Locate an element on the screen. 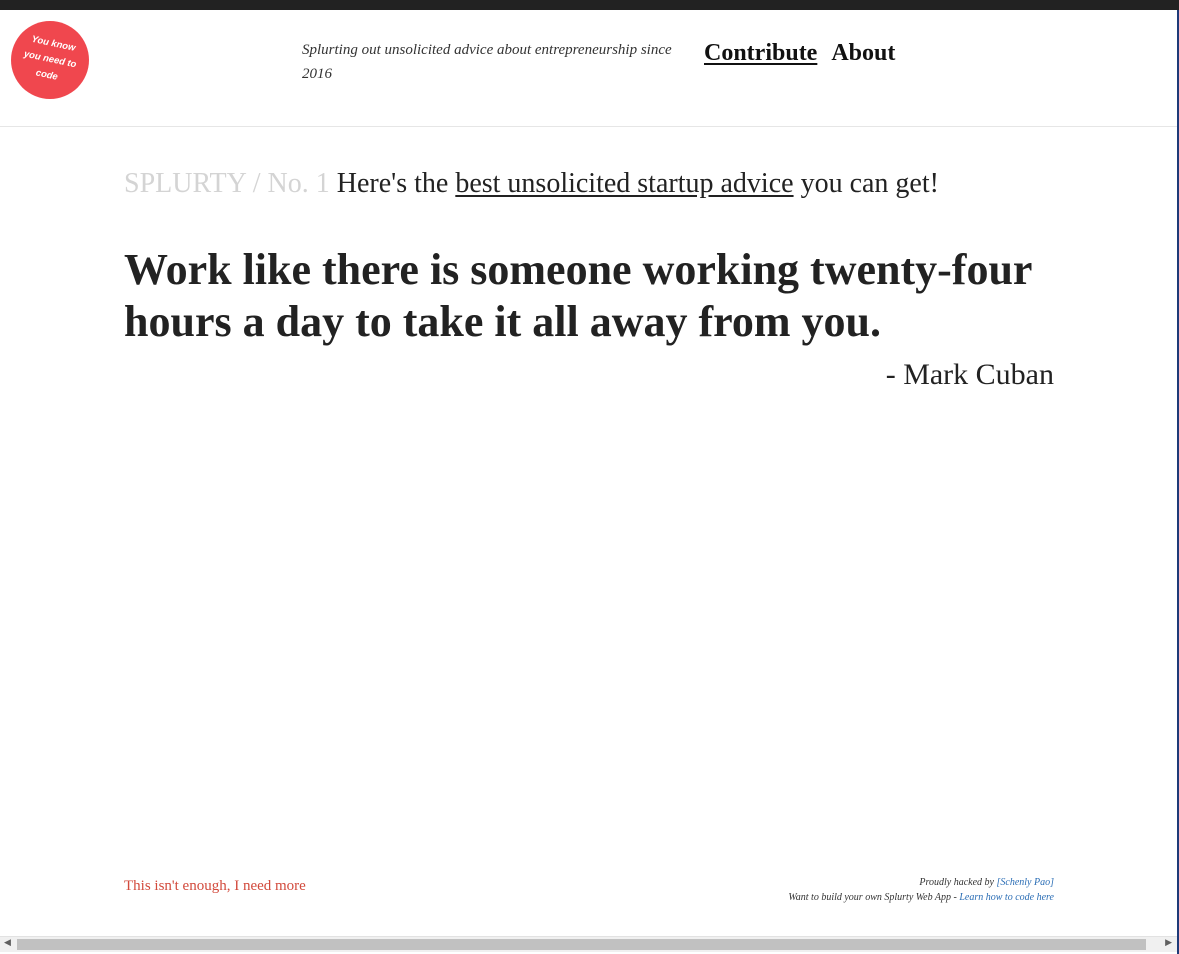 This screenshot has height=954, width=1179. credit-line: Proudly hacked by [Schenly Pao] is located at coordinates (877, 882).